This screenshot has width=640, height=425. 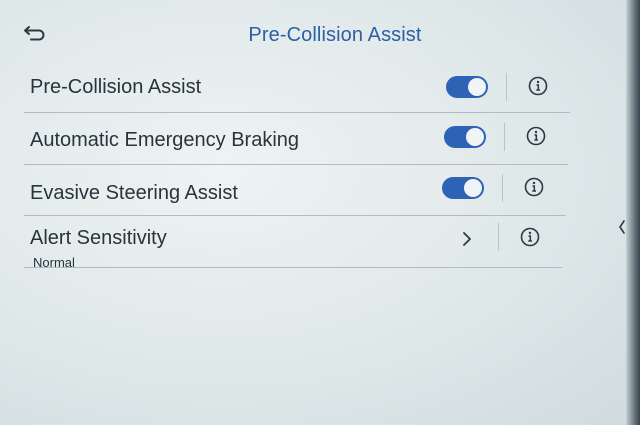 What do you see at coordinates (134, 193) in the screenshot?
I see `setting-label: Evasive Steering Assist` at bounding box center [134, 193].